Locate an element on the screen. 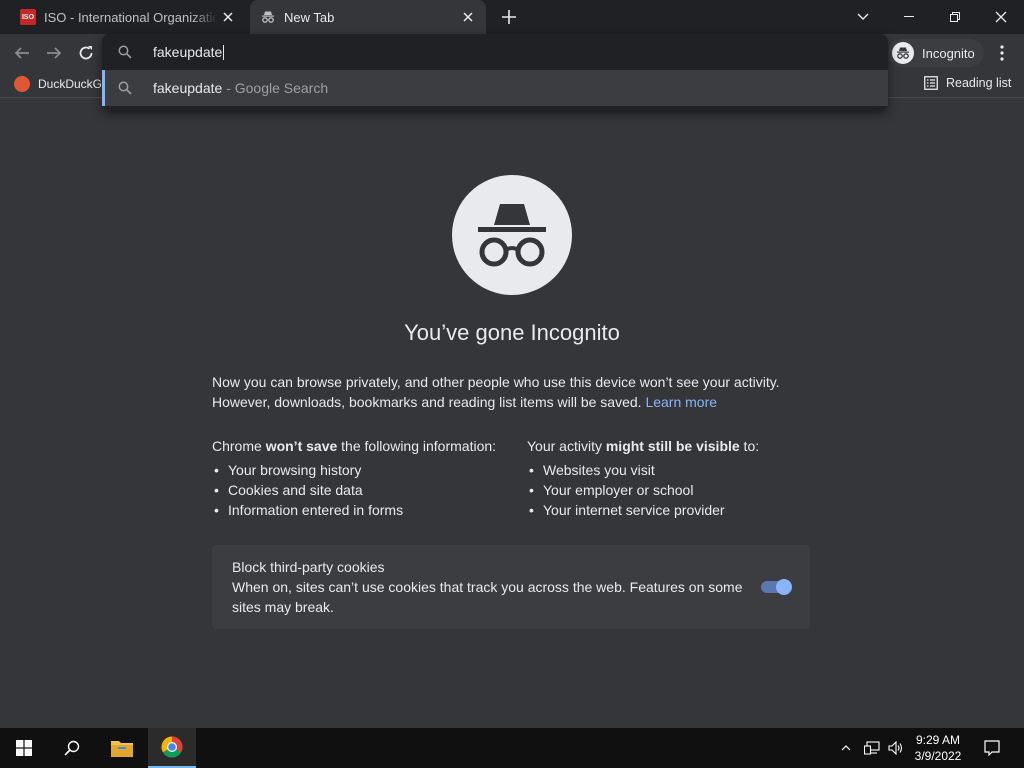 This screenshot has width=1024, height=768. volume-icon is located at coordinates (896, 748).